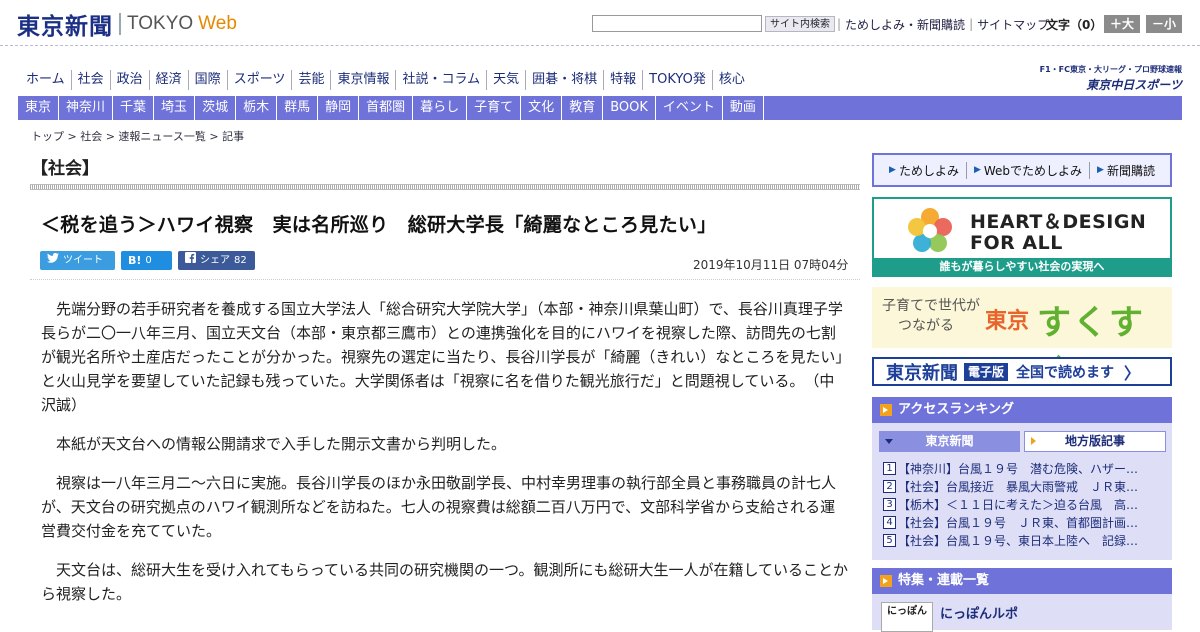  Describe the element at coordinates (949, 441) in the screenshot. I see `tab-tokyo-shimbun: 東京新聞` at that location.